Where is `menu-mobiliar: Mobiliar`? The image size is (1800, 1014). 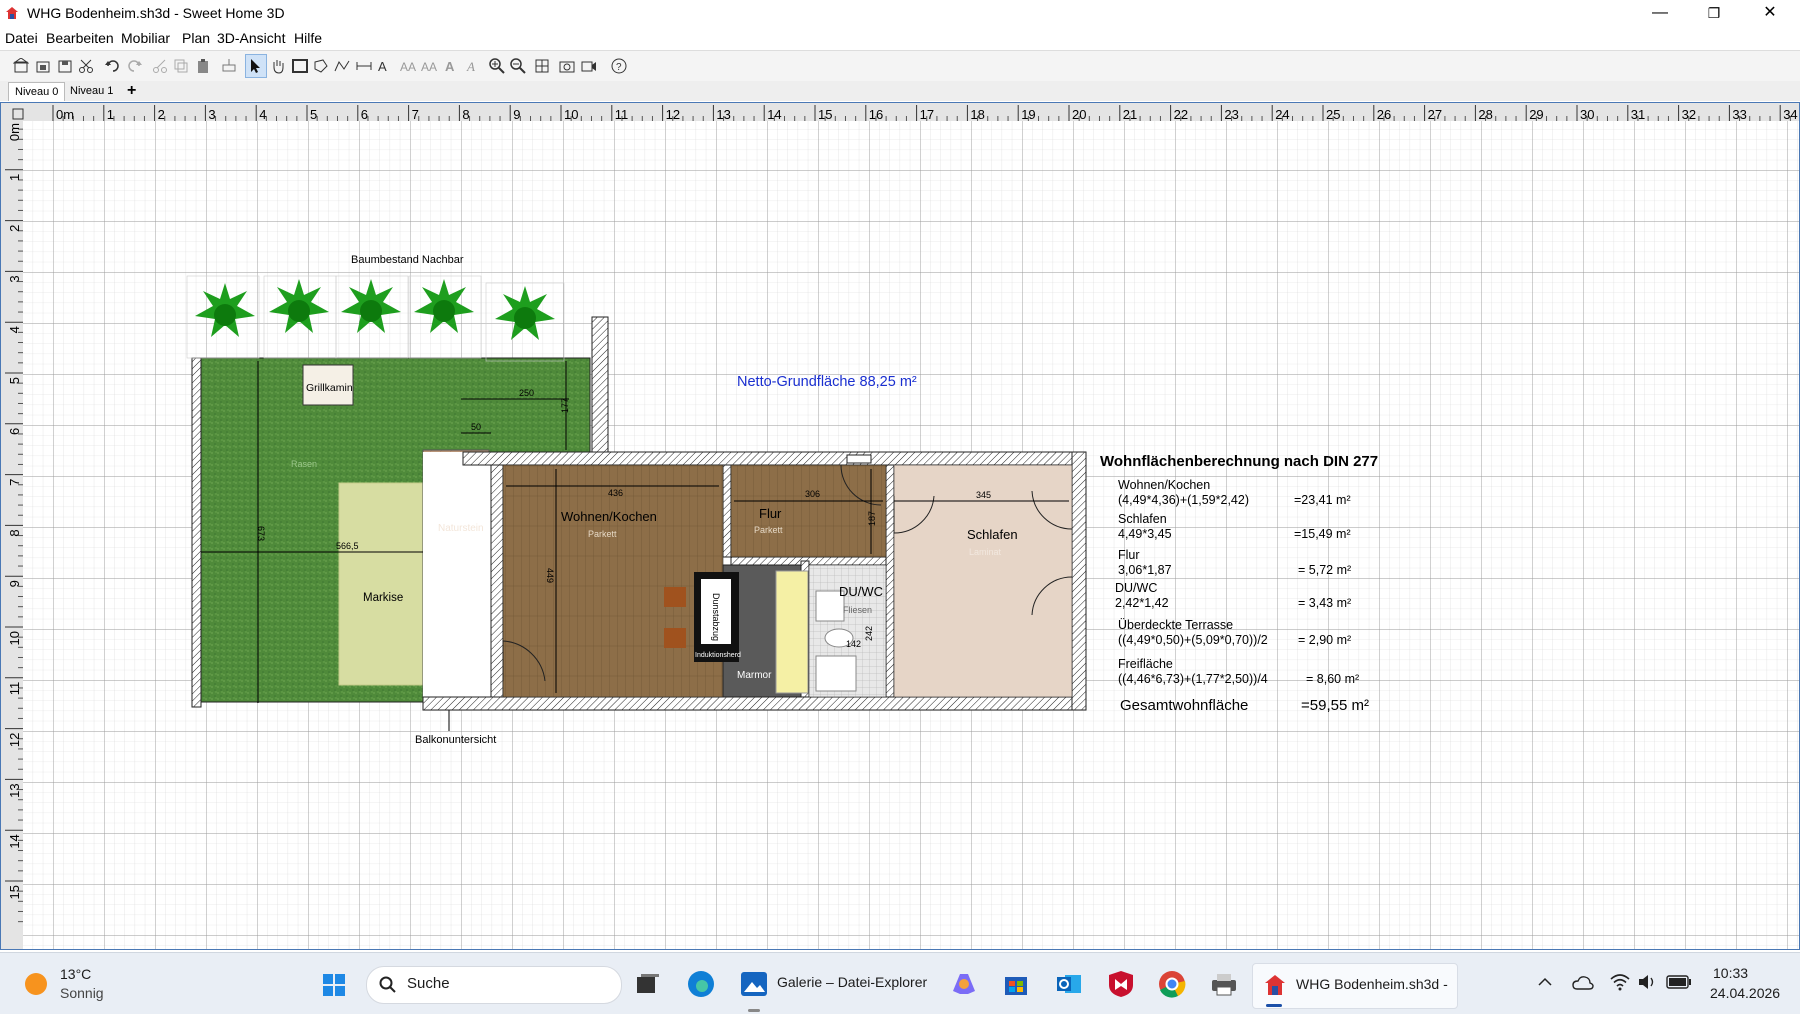 menu-mobiliar: Mobiliar is located at coordinates (145, 38).